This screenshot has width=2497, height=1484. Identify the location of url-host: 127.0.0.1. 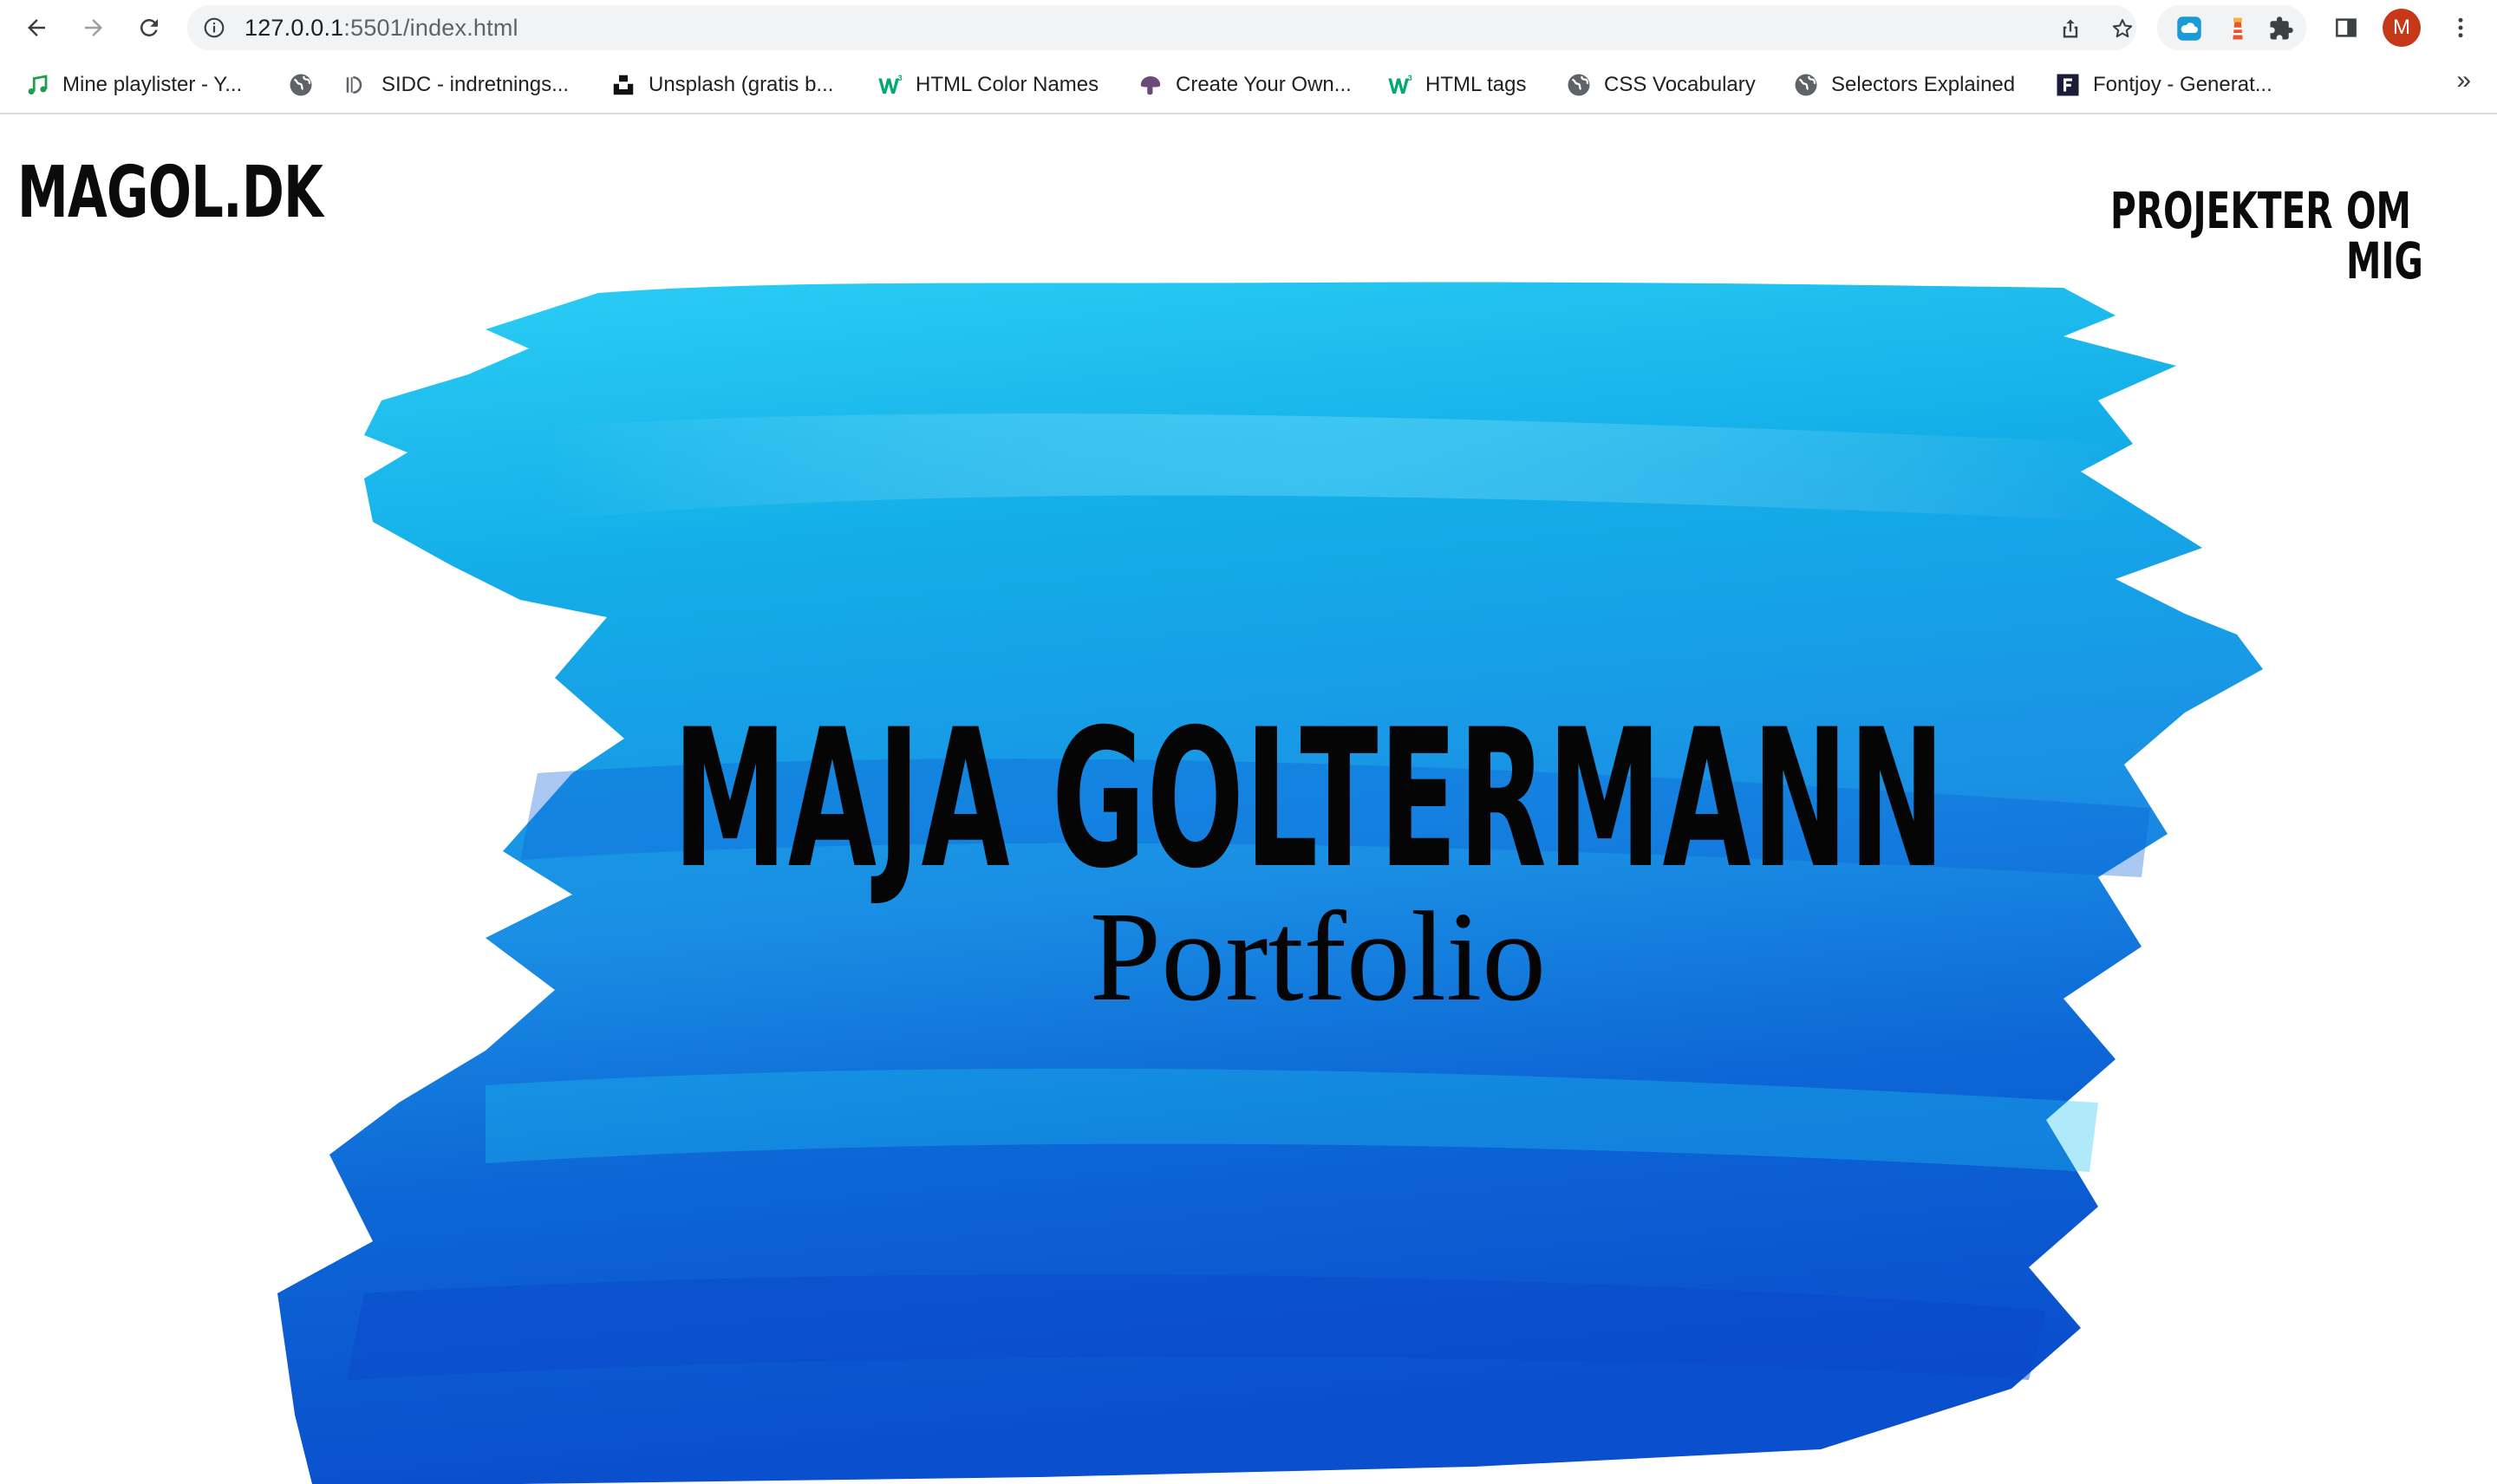
(294, 28).